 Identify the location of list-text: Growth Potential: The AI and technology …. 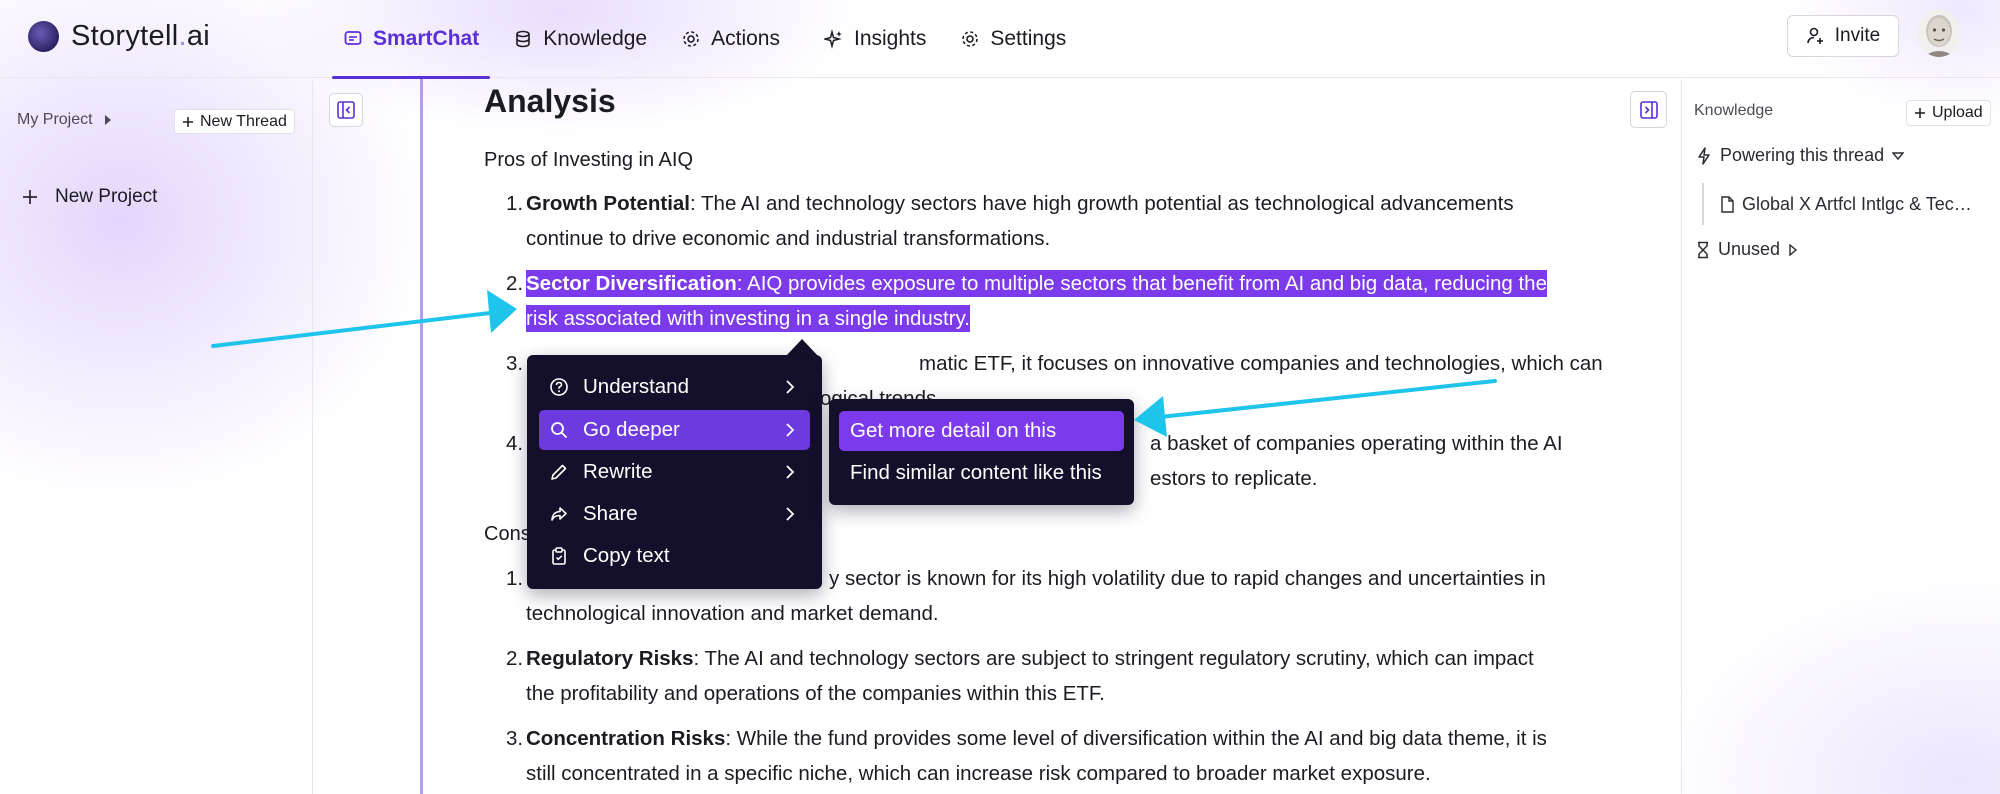
(1020, 221).